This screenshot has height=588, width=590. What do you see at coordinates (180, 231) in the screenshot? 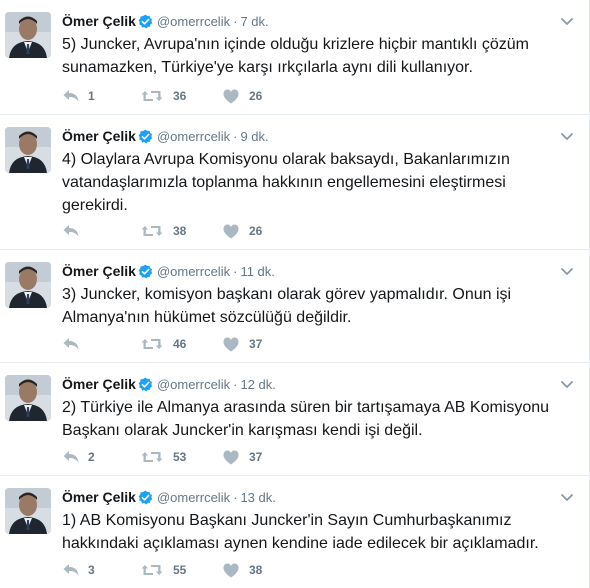
I see `retweet-count: 38` at bounding box center [180, 231].